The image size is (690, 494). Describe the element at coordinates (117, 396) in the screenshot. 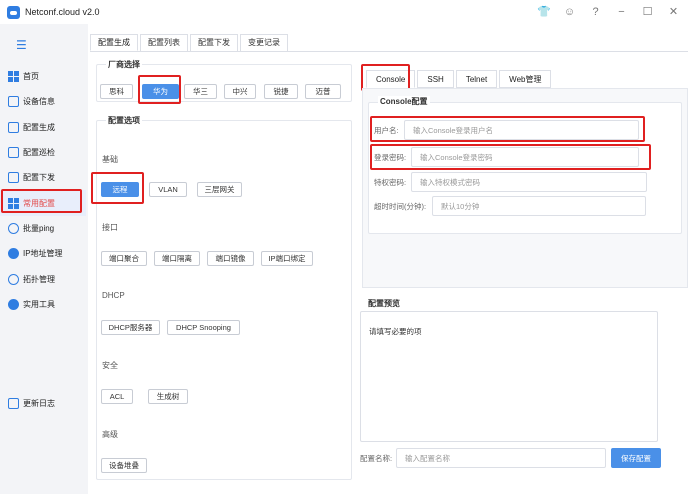

I see `option-acl-button: ACL` at that location.